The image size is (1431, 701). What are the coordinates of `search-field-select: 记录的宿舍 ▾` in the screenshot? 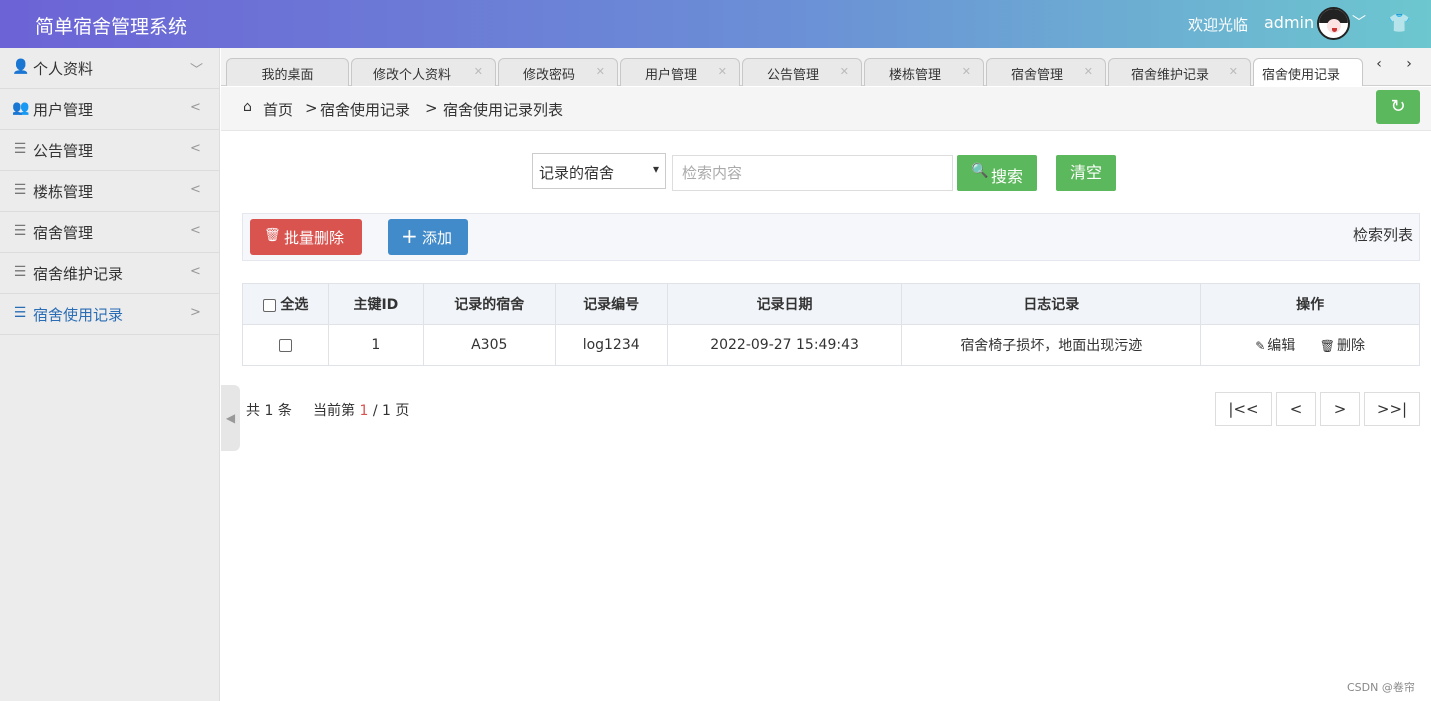 It's located at (599, 171).